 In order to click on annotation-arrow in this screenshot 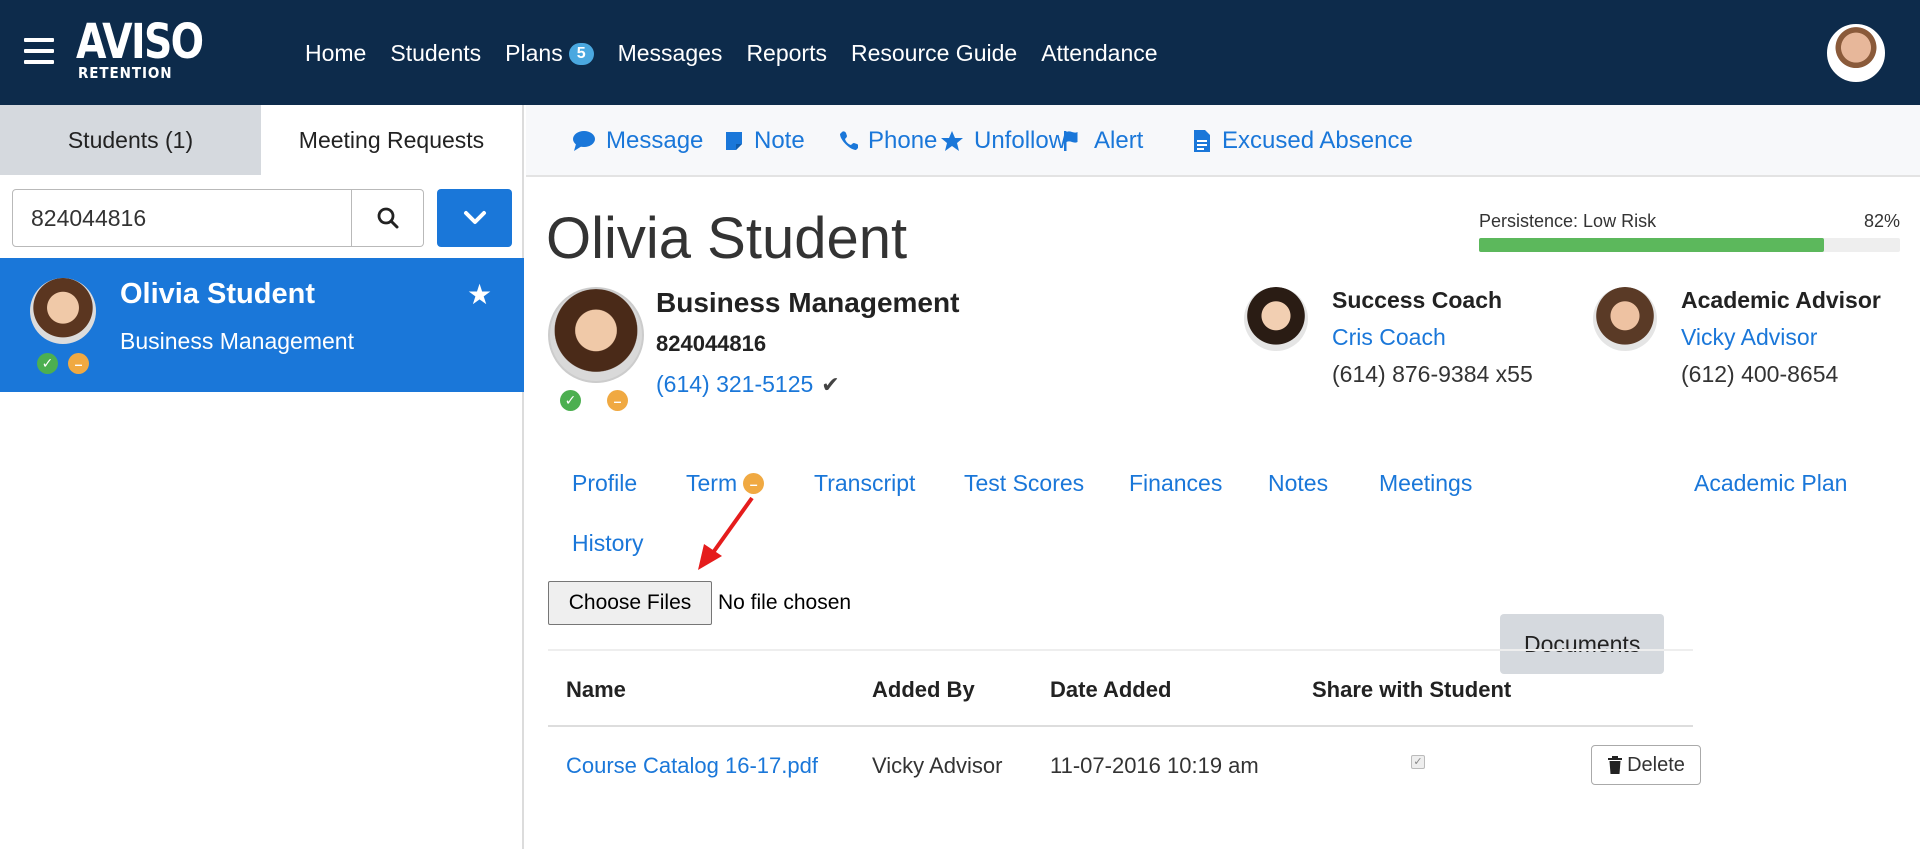, I will do `click(726, 533)`.